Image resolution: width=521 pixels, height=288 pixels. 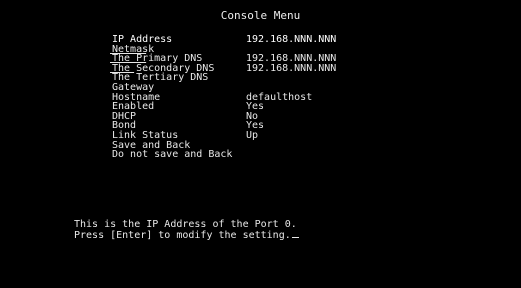 What do you see at coordinates (252, 135) in the screenshot?
I see `menu-item-value: Up` at bounding box center [252, 135].